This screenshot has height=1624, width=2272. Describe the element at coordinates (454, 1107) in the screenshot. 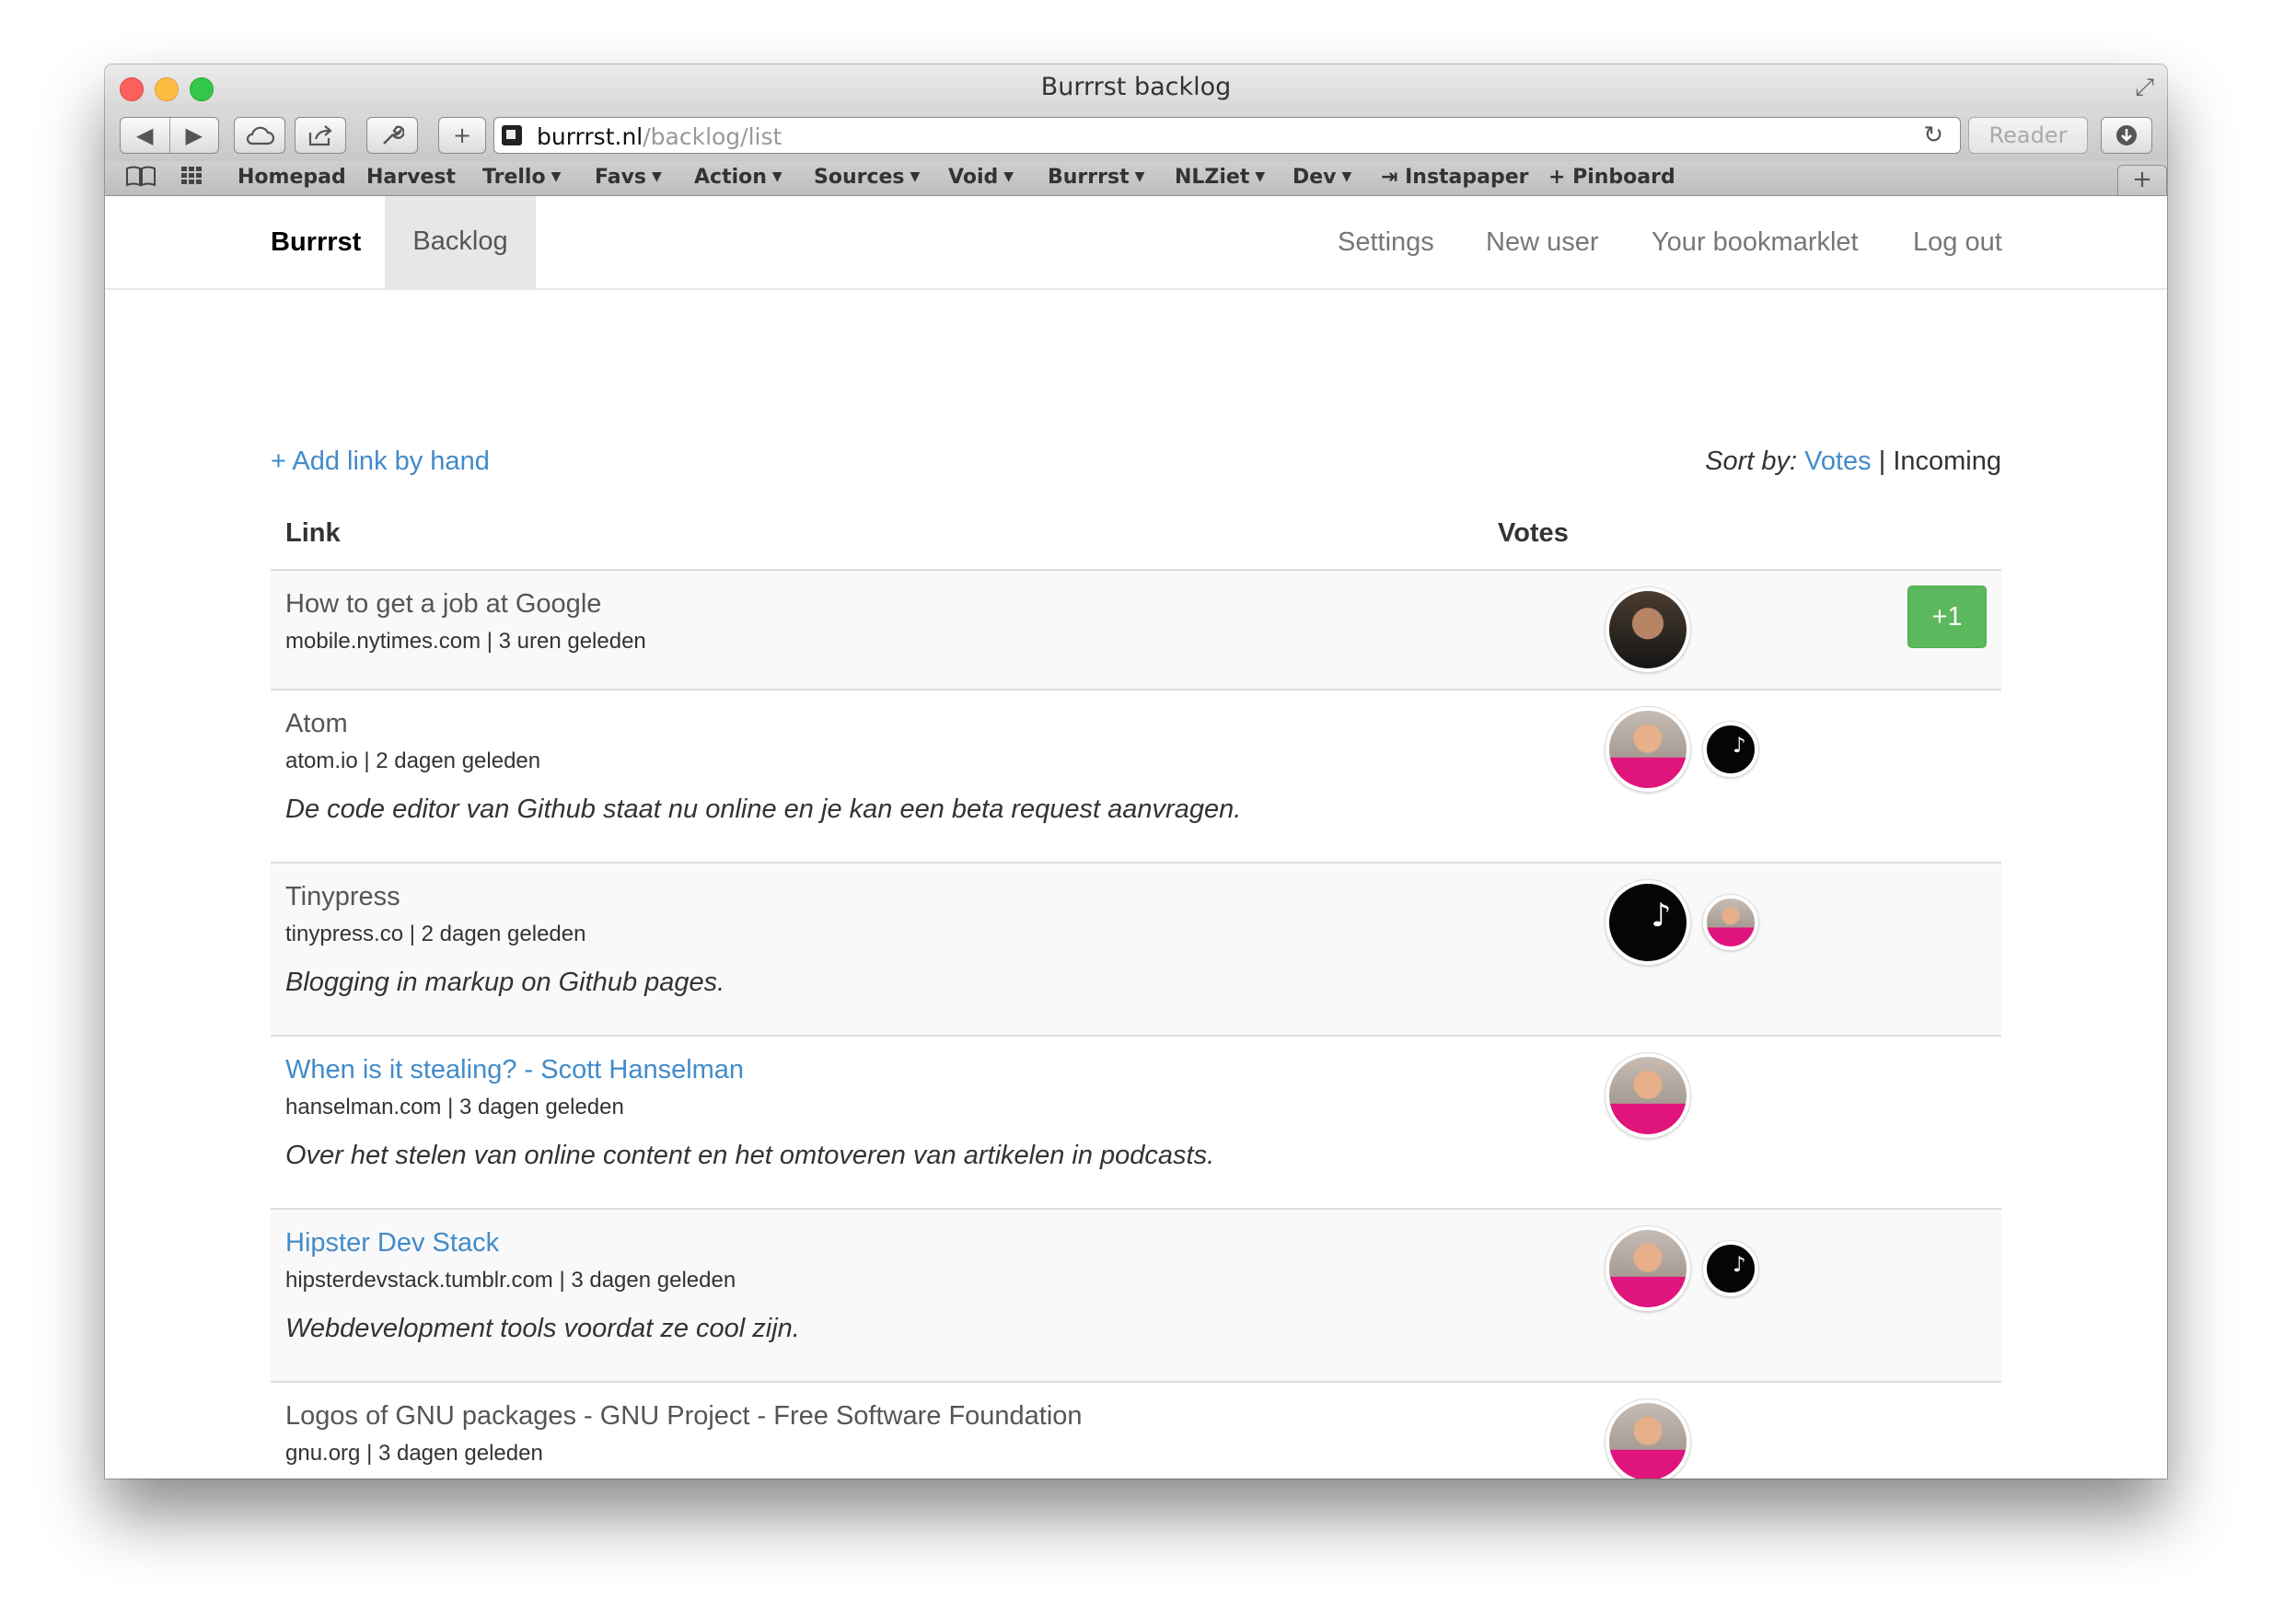

I see `row-meta: hanselman.com | 3 dagen geleden` at that location.